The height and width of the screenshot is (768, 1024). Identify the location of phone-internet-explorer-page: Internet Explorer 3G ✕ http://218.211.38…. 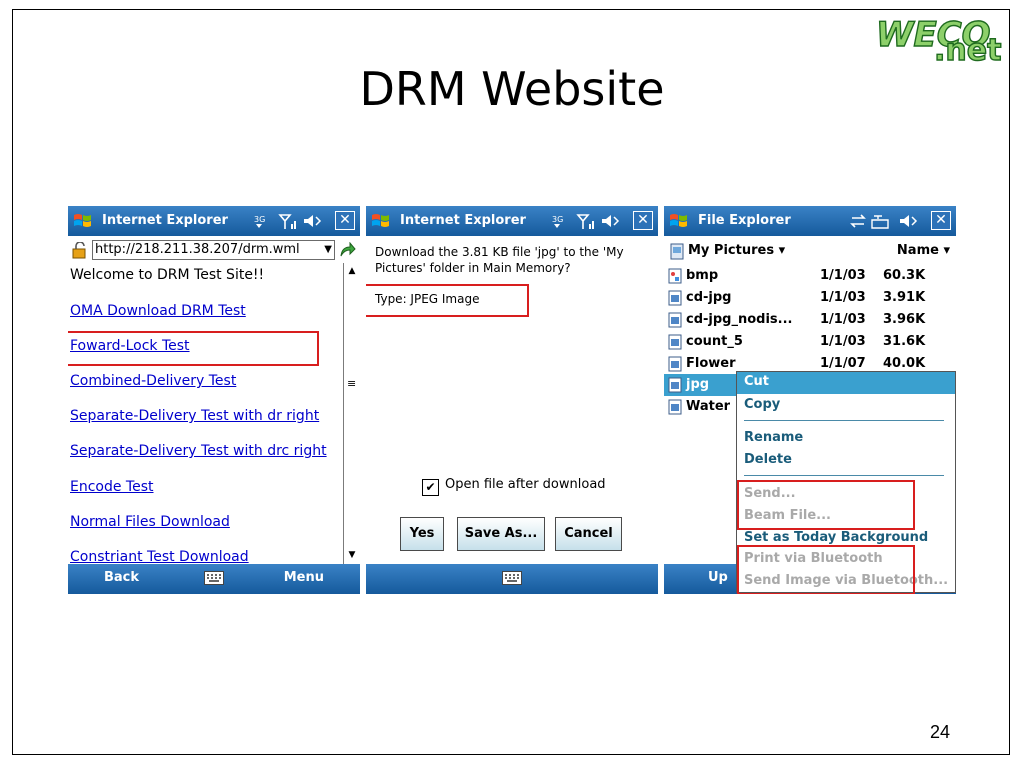
(214, 400).